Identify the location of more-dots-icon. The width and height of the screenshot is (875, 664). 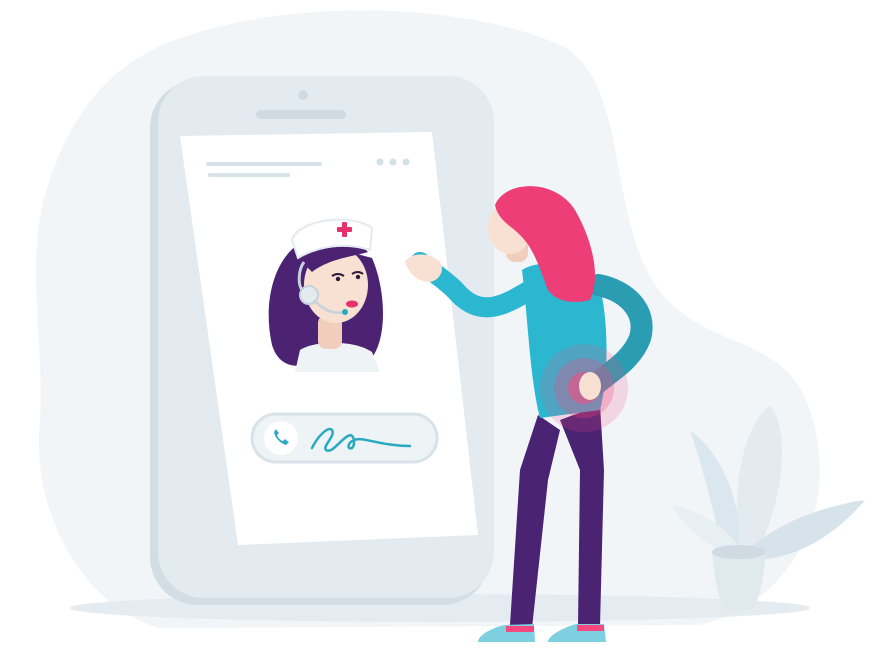
(393, 162).